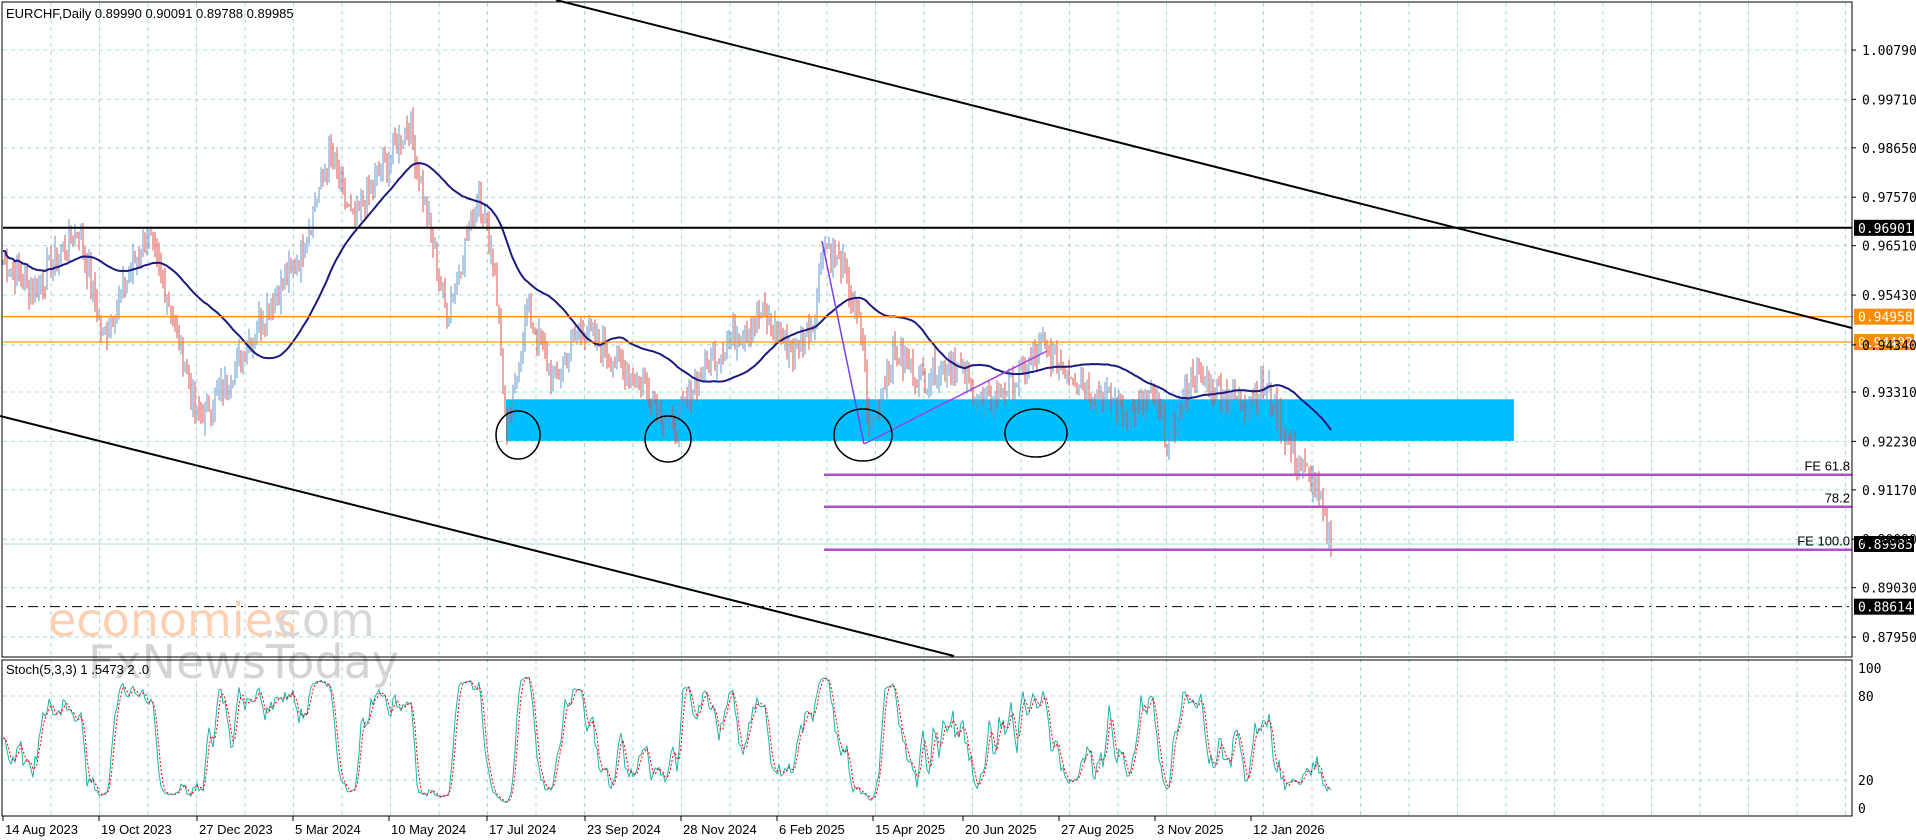 This screenshot has height=840, width=1916. I want to click on stoch-tick-label: 80, so click(1866, 697).